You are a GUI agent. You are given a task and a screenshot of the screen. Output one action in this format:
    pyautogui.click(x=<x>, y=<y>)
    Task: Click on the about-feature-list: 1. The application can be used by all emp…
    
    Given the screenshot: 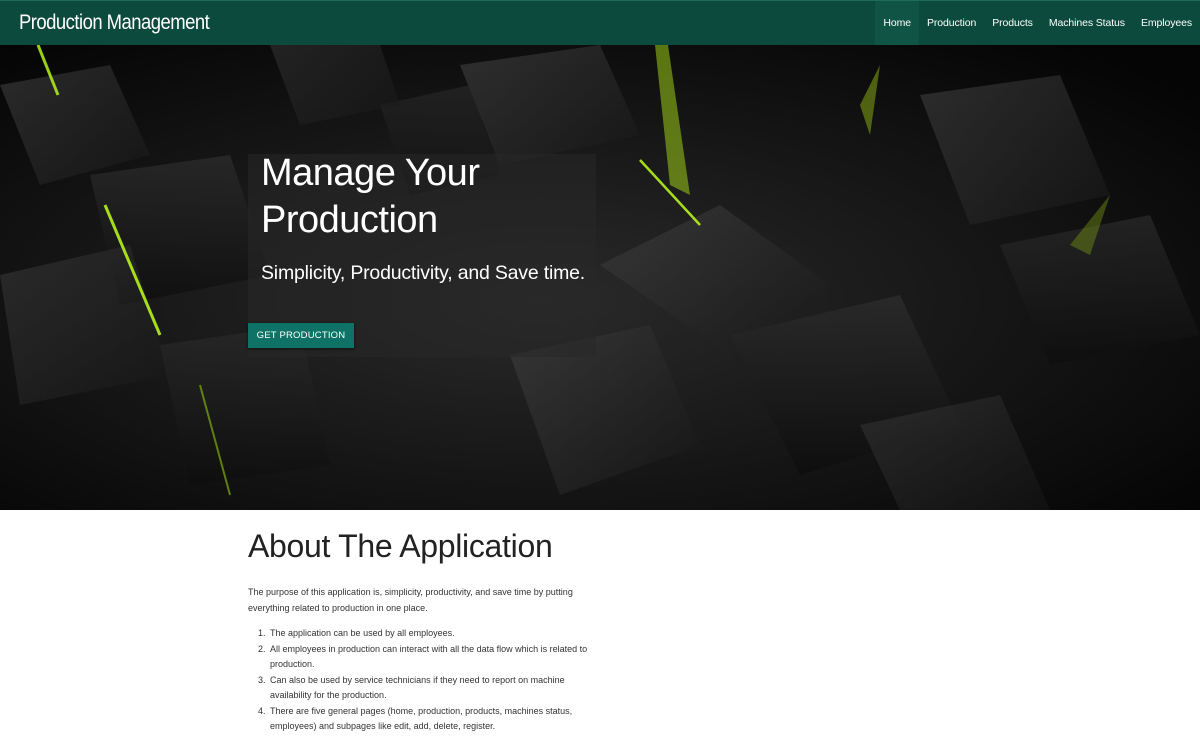 What is the action you would take?
    pyautogui.click(x=428, y=680)
    